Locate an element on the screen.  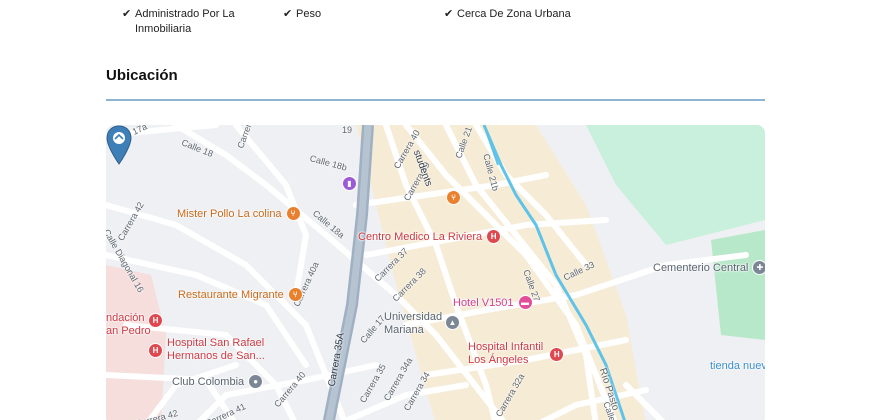
shopping-icon: ▮ is located at coordinates (349, 183).